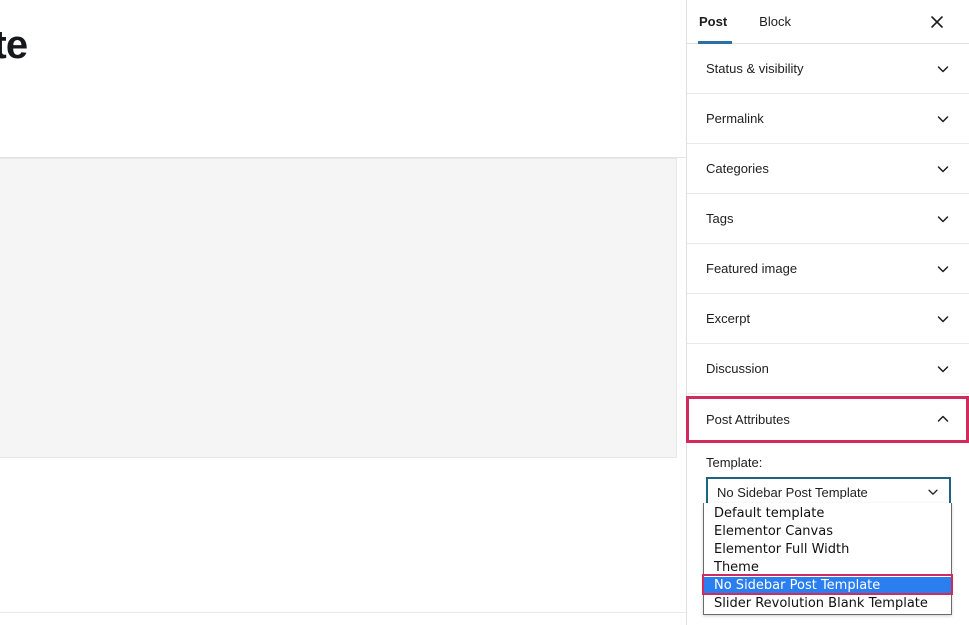 This screenshot has height=625, width=969. Describe the element at coordinates (827, 604) in the screenshot. I see `option-slider-revolution-blank-template: Slider Revolution Blank Template` at that location.